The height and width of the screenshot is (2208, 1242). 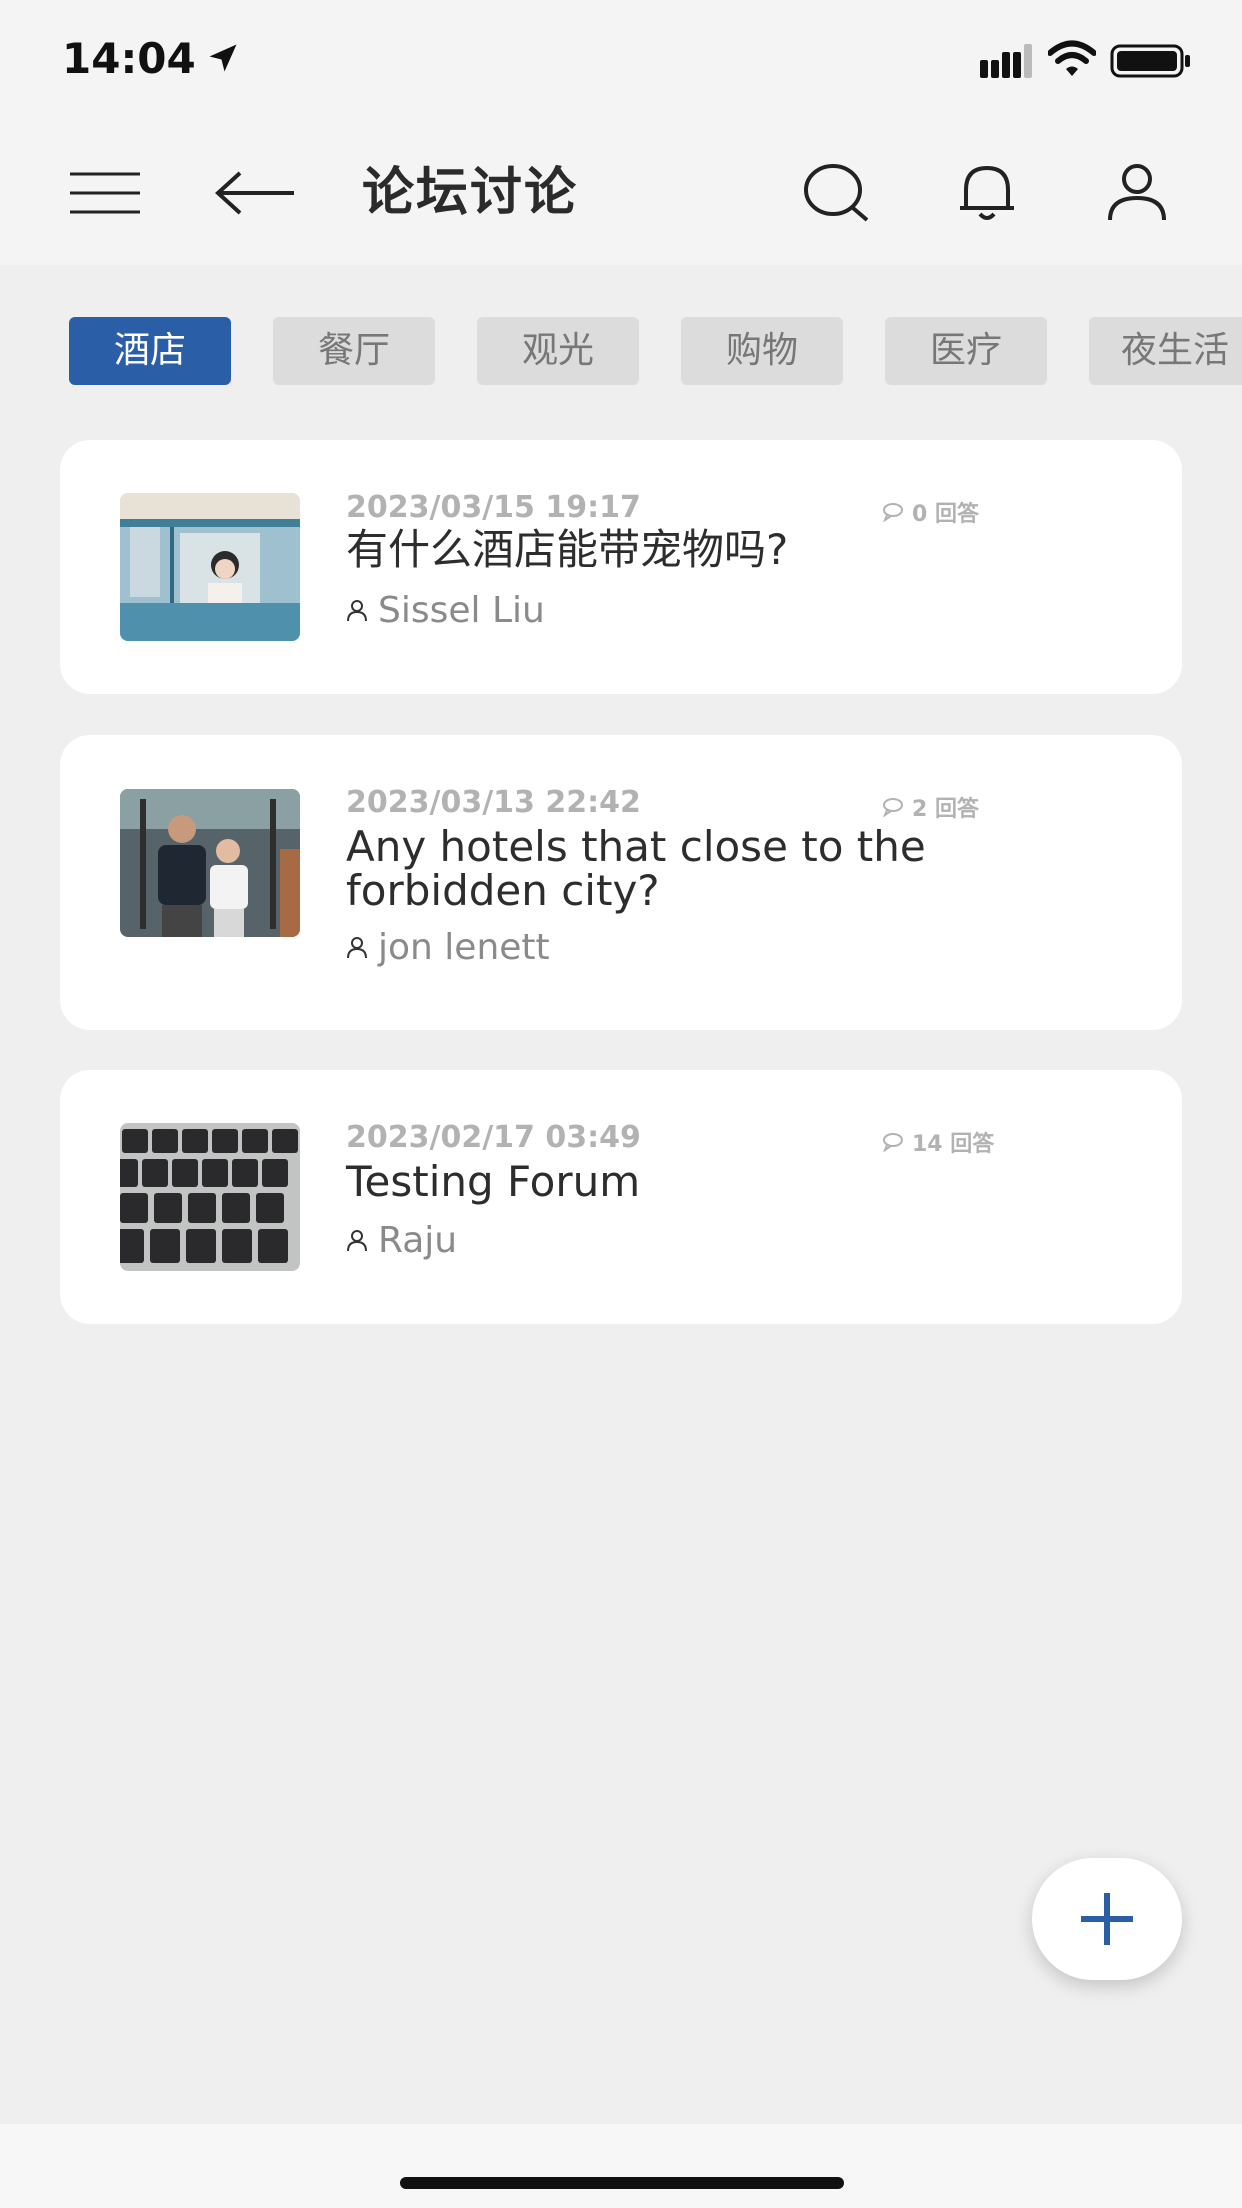 I want to click on author-name: Sissel Liu, so click(x=461, y=610).